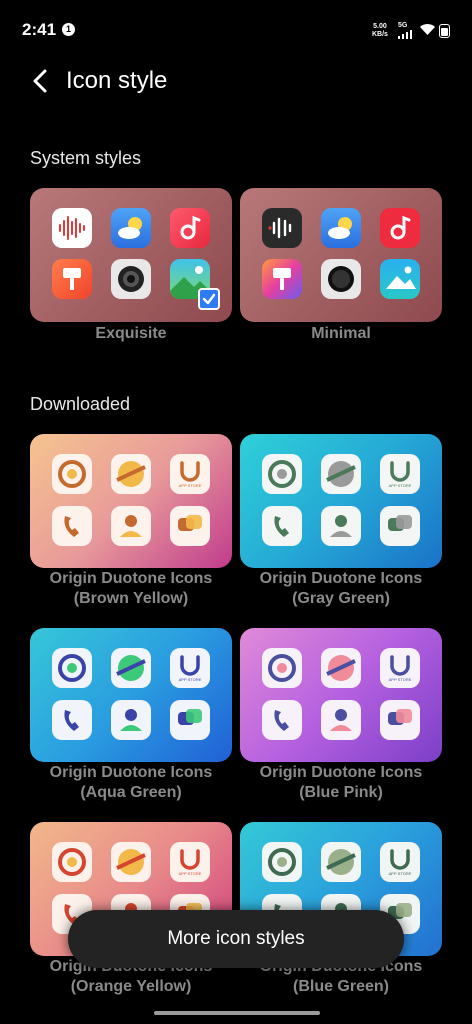 The image size is (472, 1024). What do you see at coordinates (131, 255) in the screenshot?
I see `style-card-exquisite` at bounding box center [131, 255].